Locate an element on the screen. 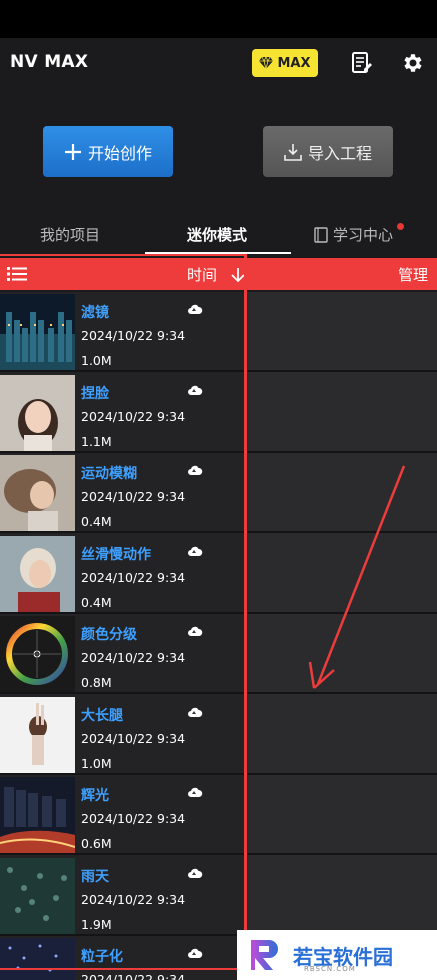  sort-label: 时间 is located at coordinates (202, 275).